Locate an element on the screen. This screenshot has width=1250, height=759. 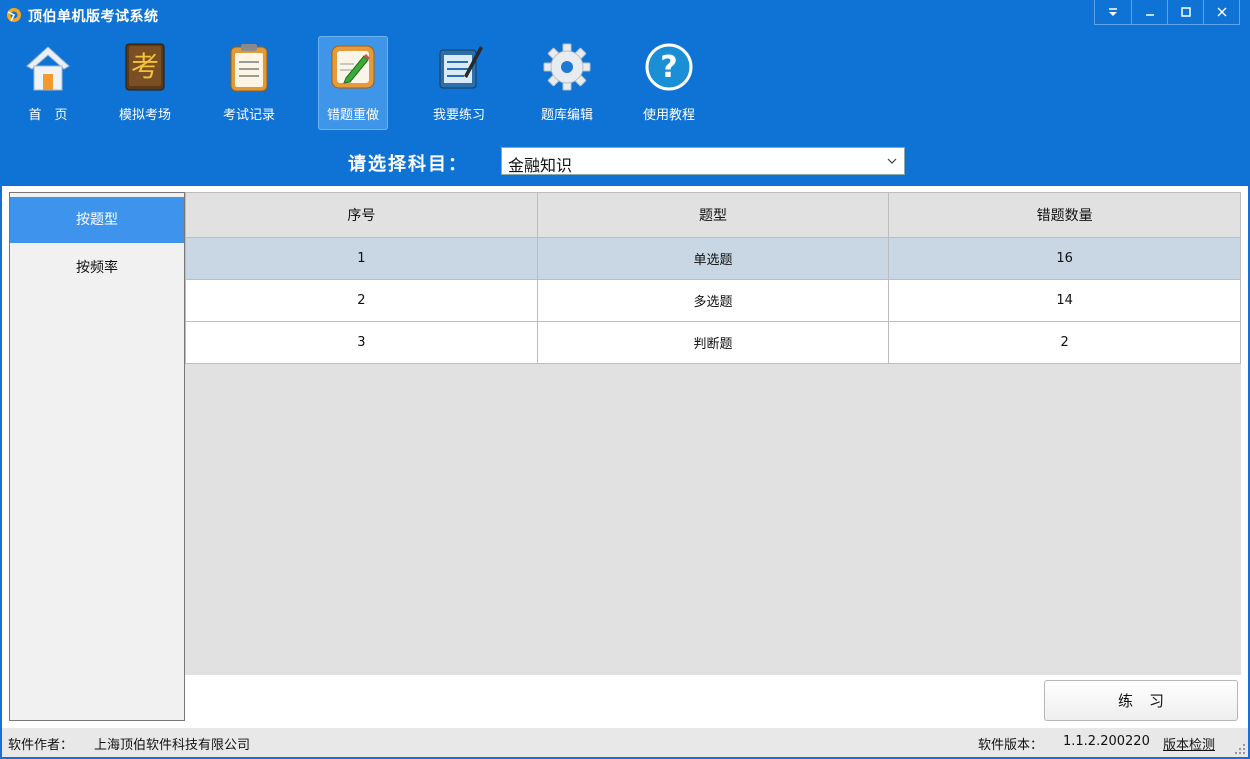
resize-grip-icon is located at coordinates (1240, 749).